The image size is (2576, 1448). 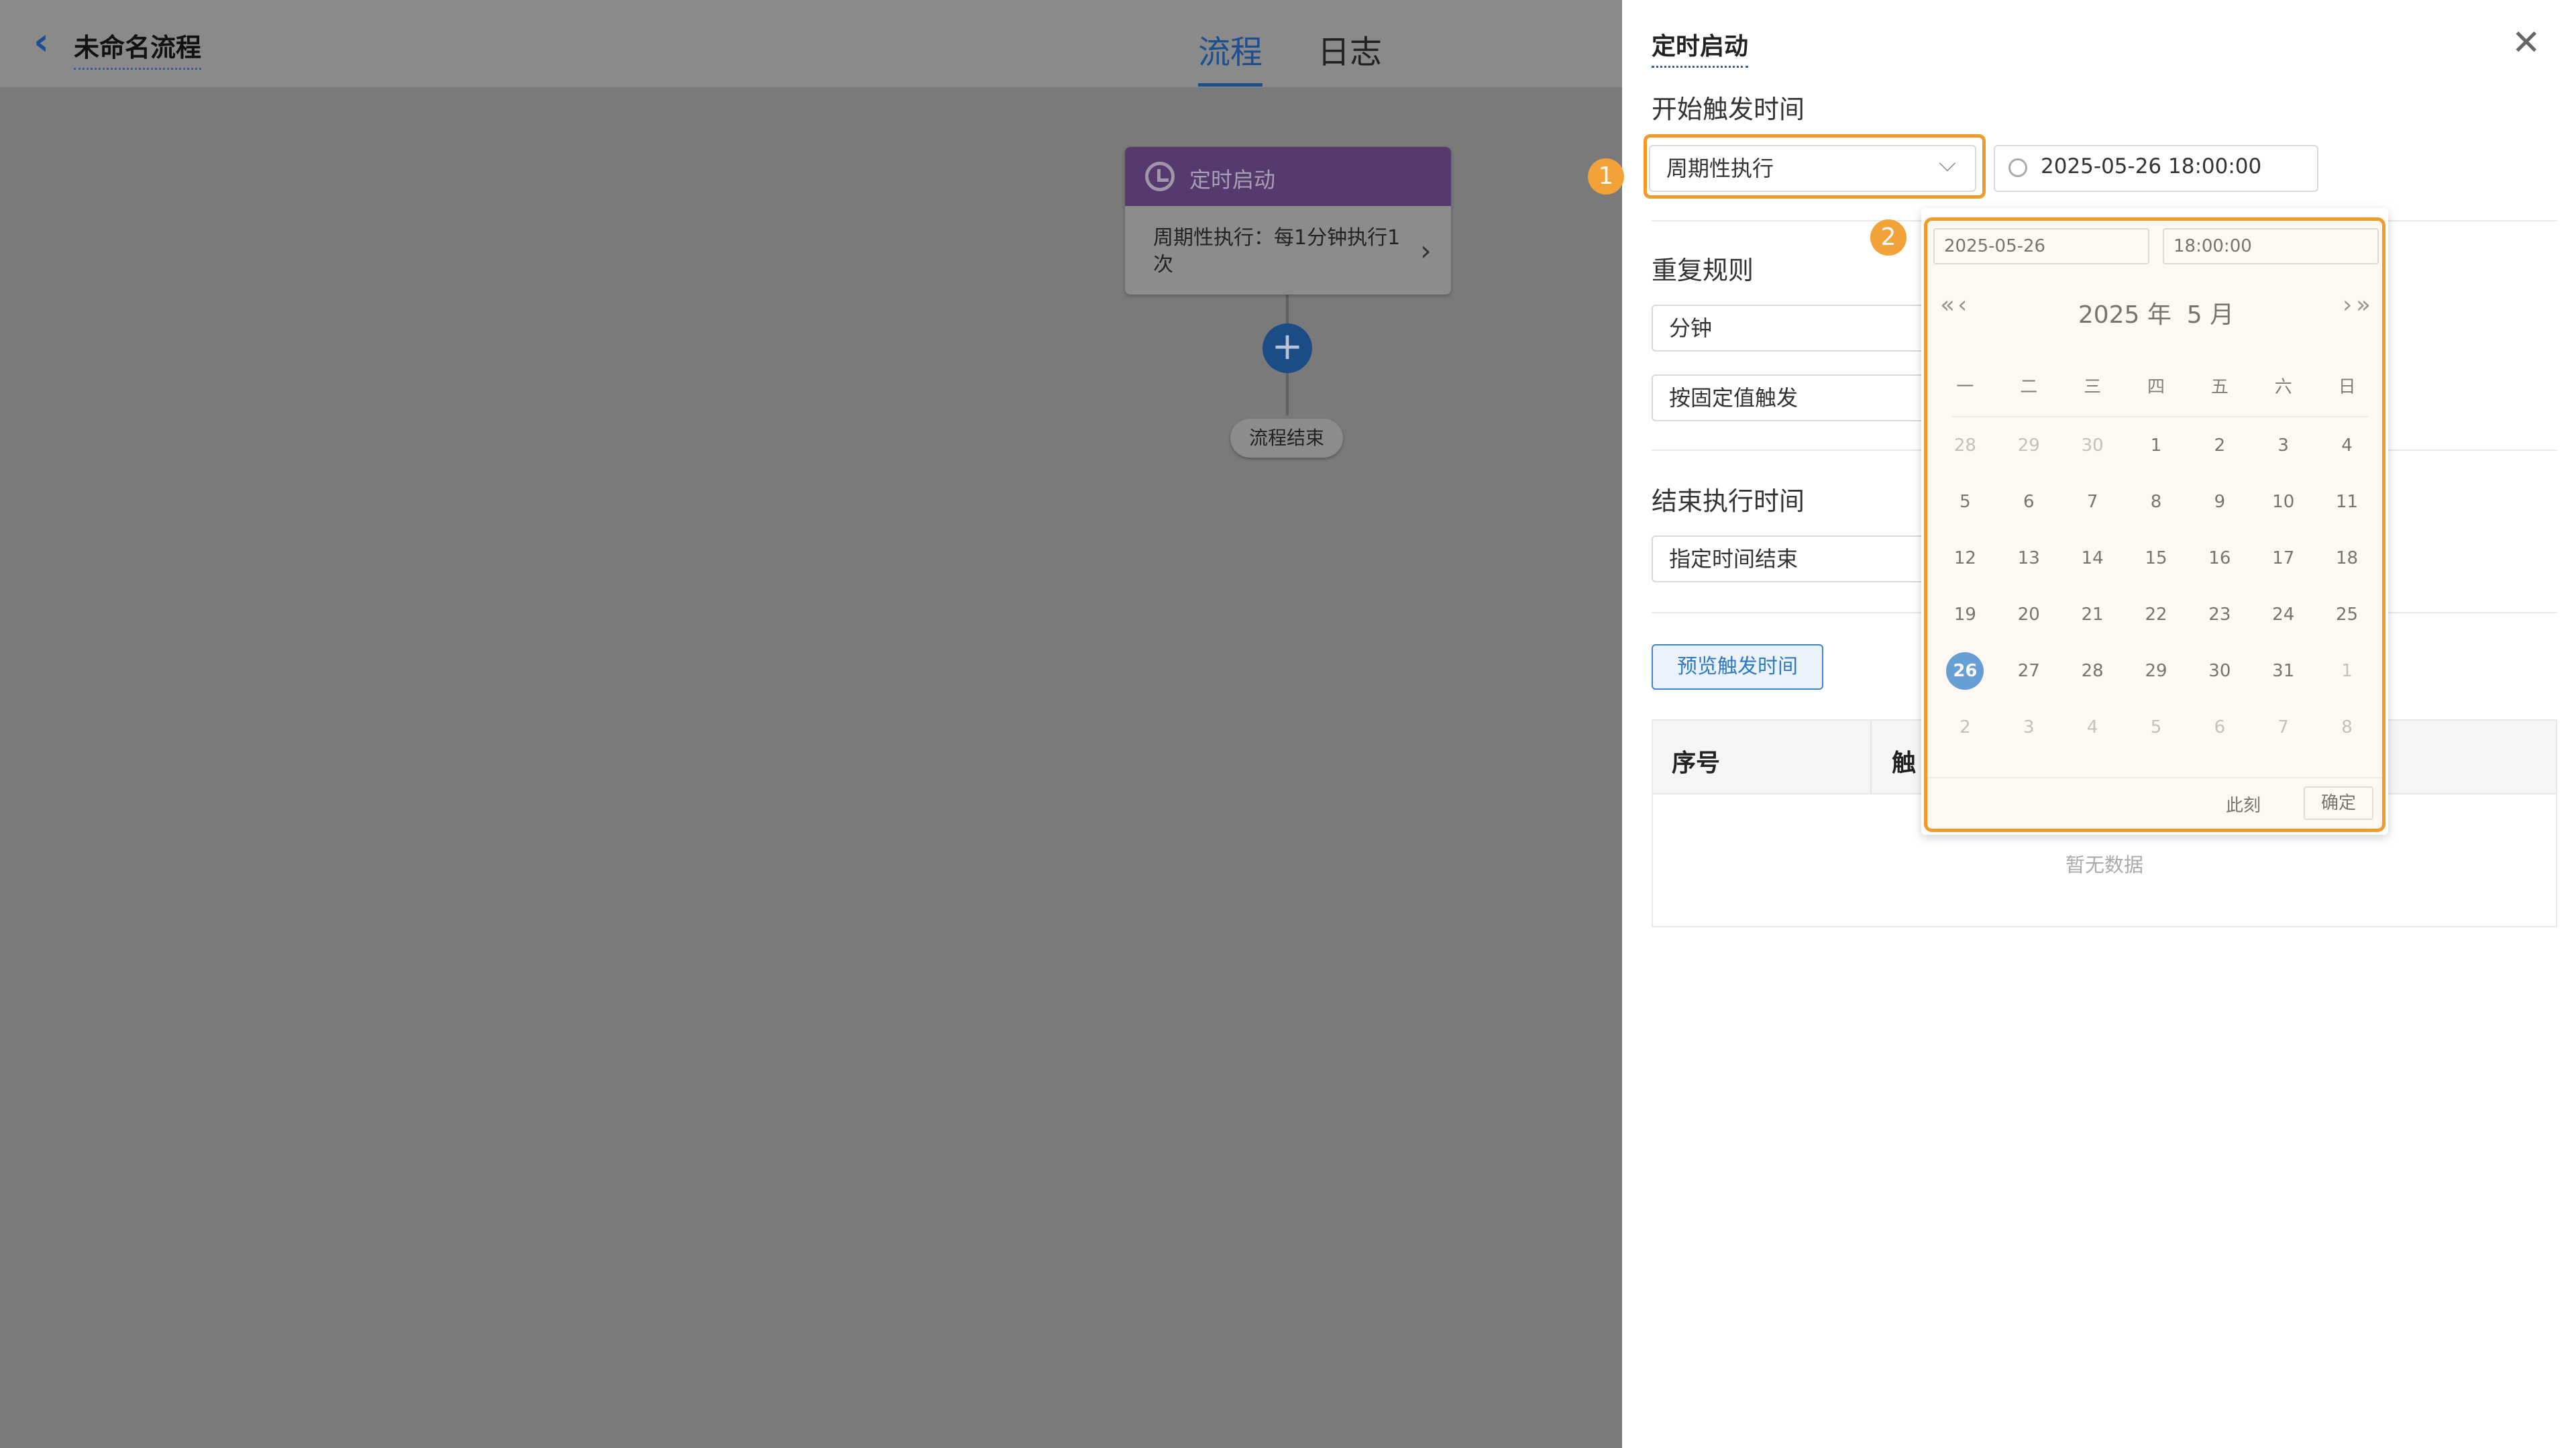 I want to click on trigger-node-description: 周期性执行：每1分钟执行1次, so click(x=1277, y=251).